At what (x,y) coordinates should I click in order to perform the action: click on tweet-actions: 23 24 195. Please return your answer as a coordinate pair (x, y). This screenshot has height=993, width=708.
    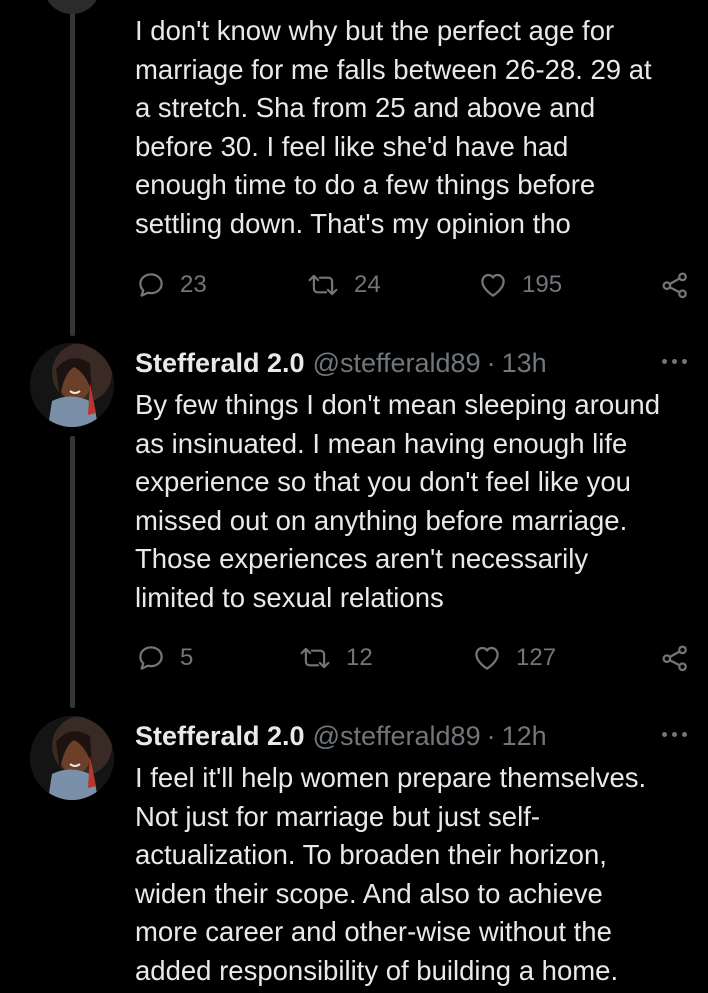
    Looking at the image, I should click on (354, 285).